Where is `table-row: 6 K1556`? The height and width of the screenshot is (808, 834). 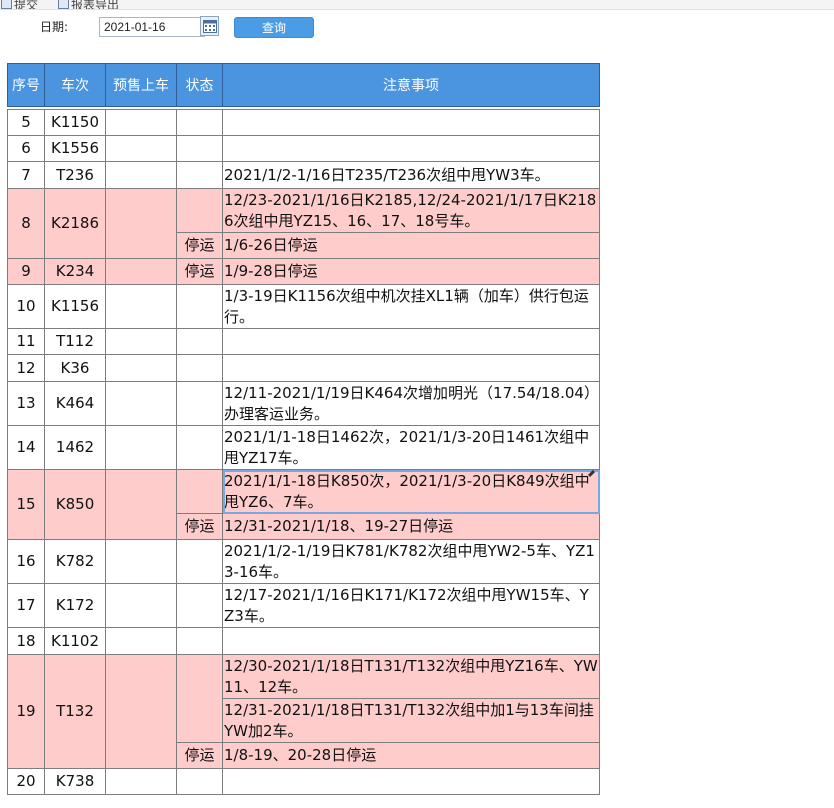
table-row: 6 K1556 is located at coordinates (303, 148).